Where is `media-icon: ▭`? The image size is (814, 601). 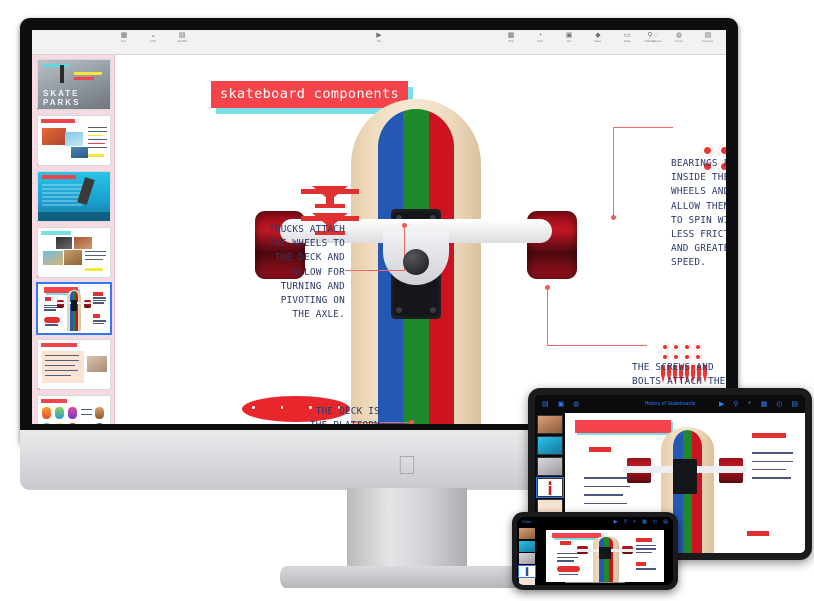 media-icon: ▭ is located at coordinates (627, 35).